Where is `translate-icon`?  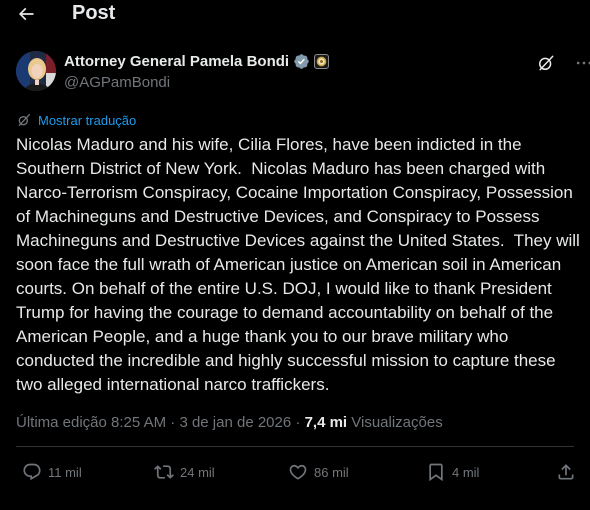
translate-icon is located at coordinates (24, 120).